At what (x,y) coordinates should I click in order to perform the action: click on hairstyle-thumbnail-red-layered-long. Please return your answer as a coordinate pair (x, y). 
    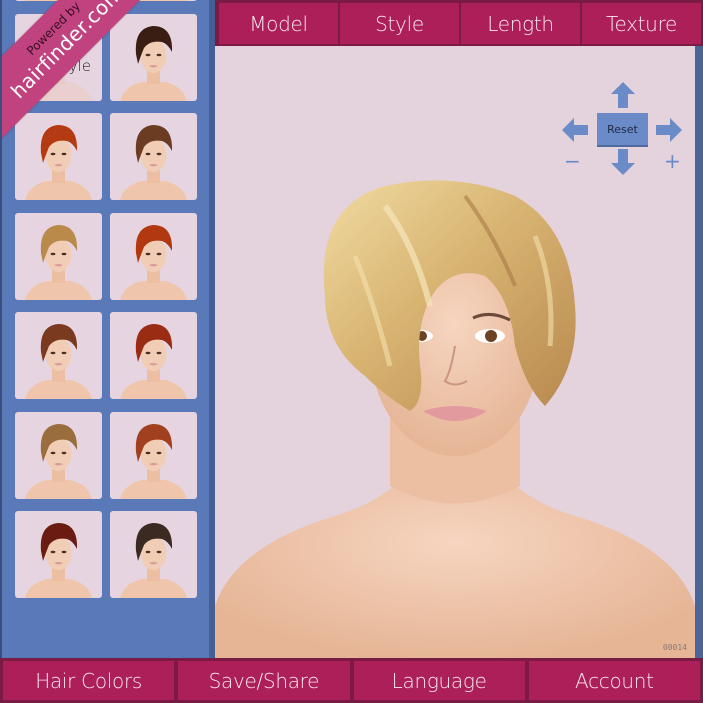
    Looking at the image, I should click on (153, 355).